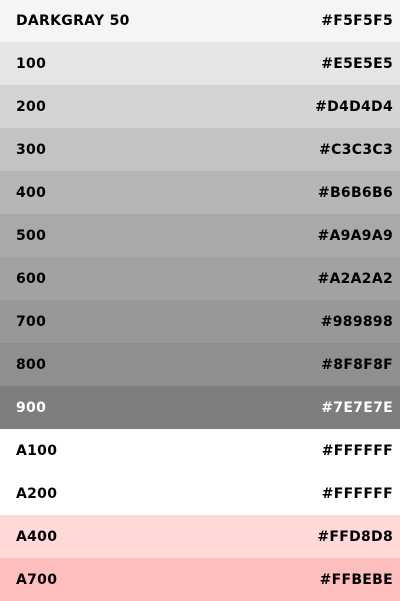 Image resolution: width=400 pixels, height=601 pixels. I want to click on swatch-name: 400, so click(31, 192).